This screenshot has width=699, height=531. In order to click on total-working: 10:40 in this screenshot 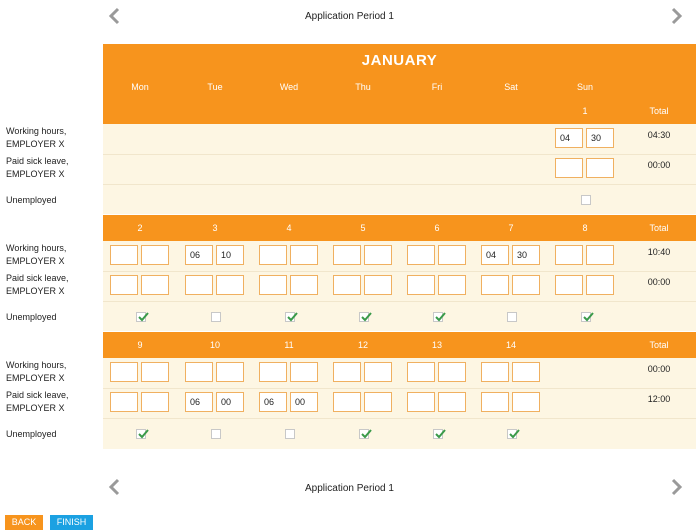, I will do `click(659, 252)`.